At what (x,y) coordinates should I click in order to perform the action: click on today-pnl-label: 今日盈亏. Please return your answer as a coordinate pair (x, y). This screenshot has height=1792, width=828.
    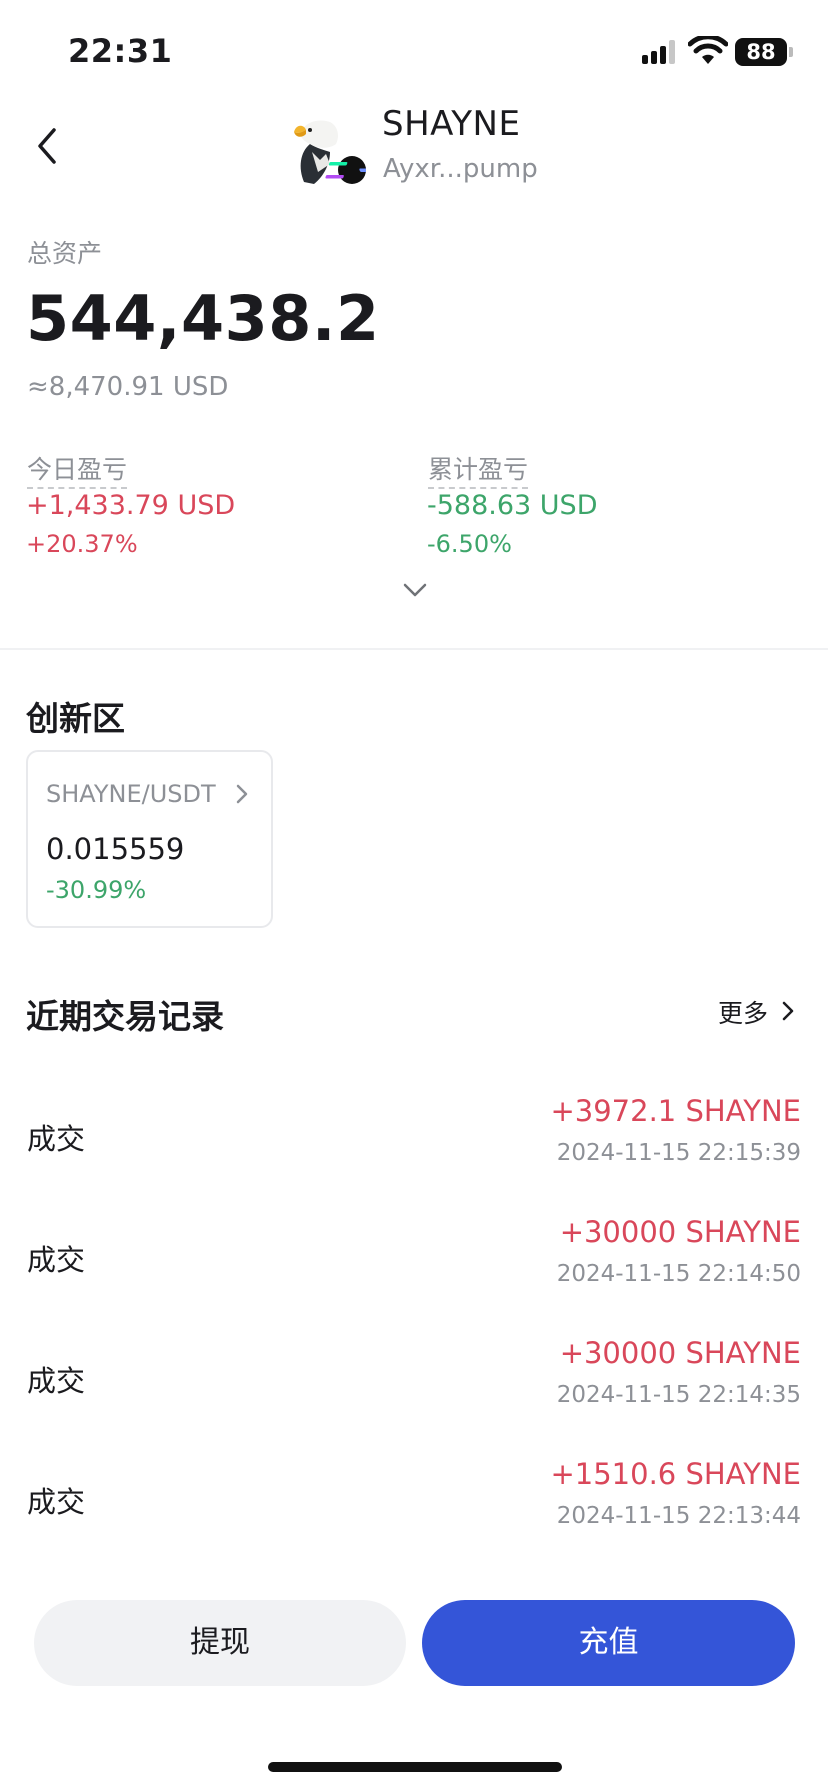
    Looking at the image, I should click on (77, 469).